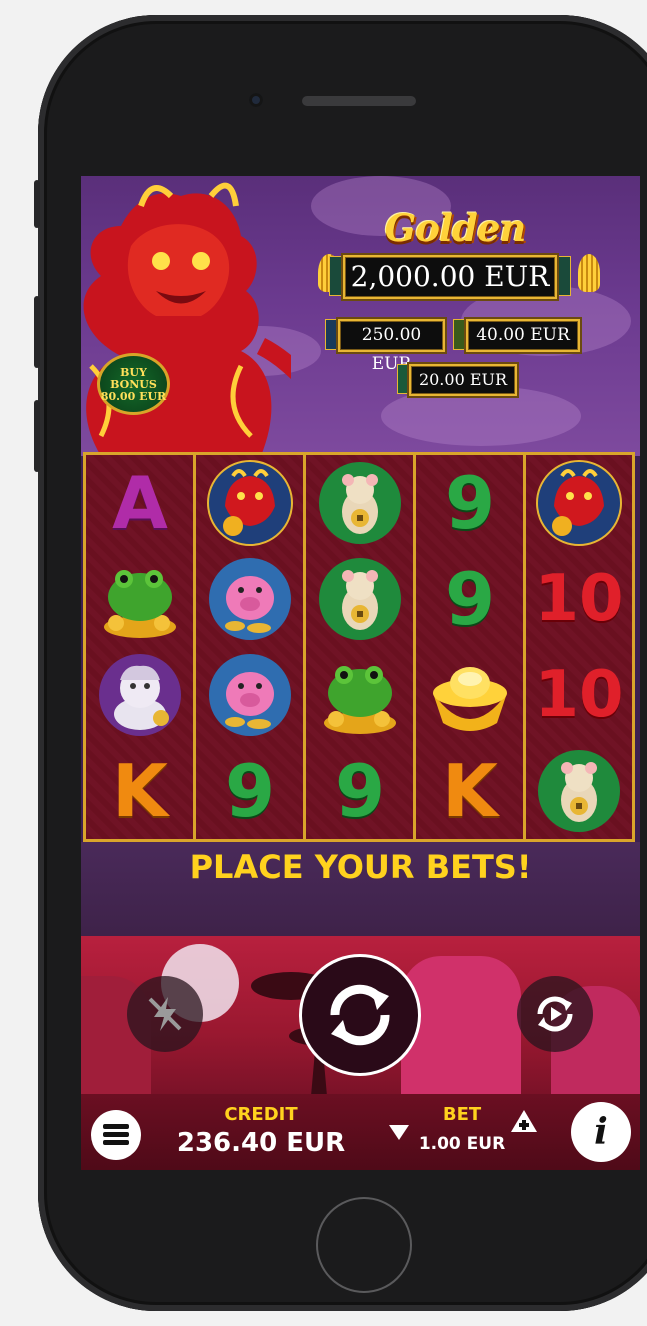  I want to click on minor-tag, so click(460, 334).